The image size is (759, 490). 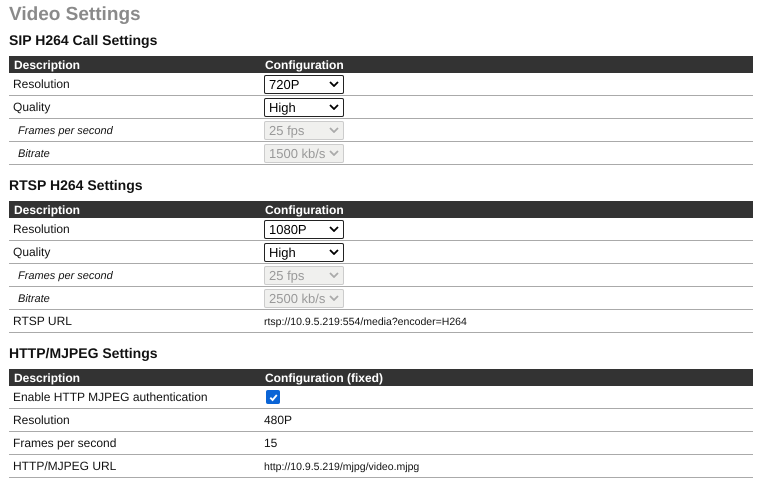 I want to click on page-title: Video Settings, so click(x=75, y=15).